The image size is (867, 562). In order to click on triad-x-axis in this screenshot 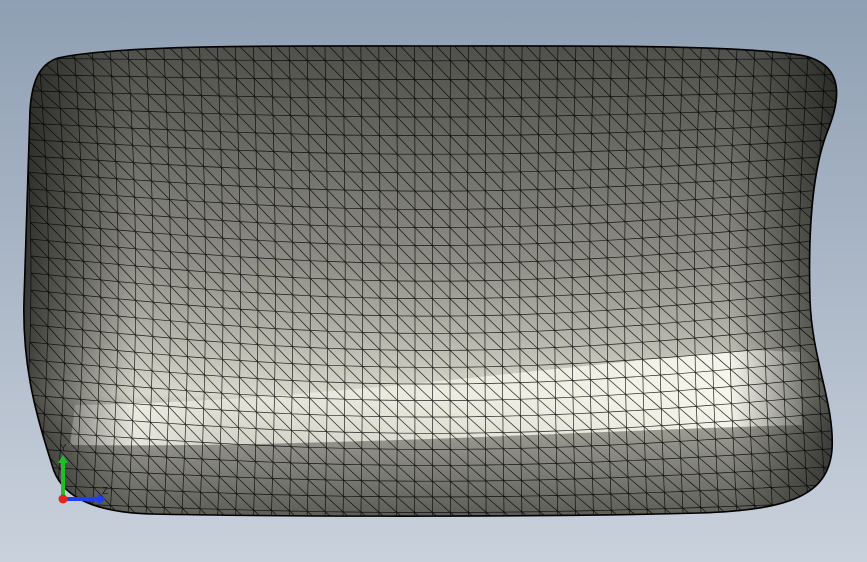, I will do `click(63, 499)`.